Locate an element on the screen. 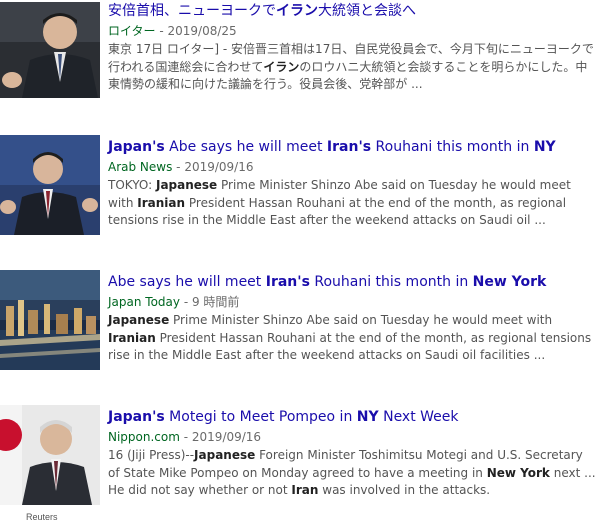 This screenshot has height=529, width=601. result-meta-2: Arab News - 2019/09/16 is located at coordinates (352, 167).